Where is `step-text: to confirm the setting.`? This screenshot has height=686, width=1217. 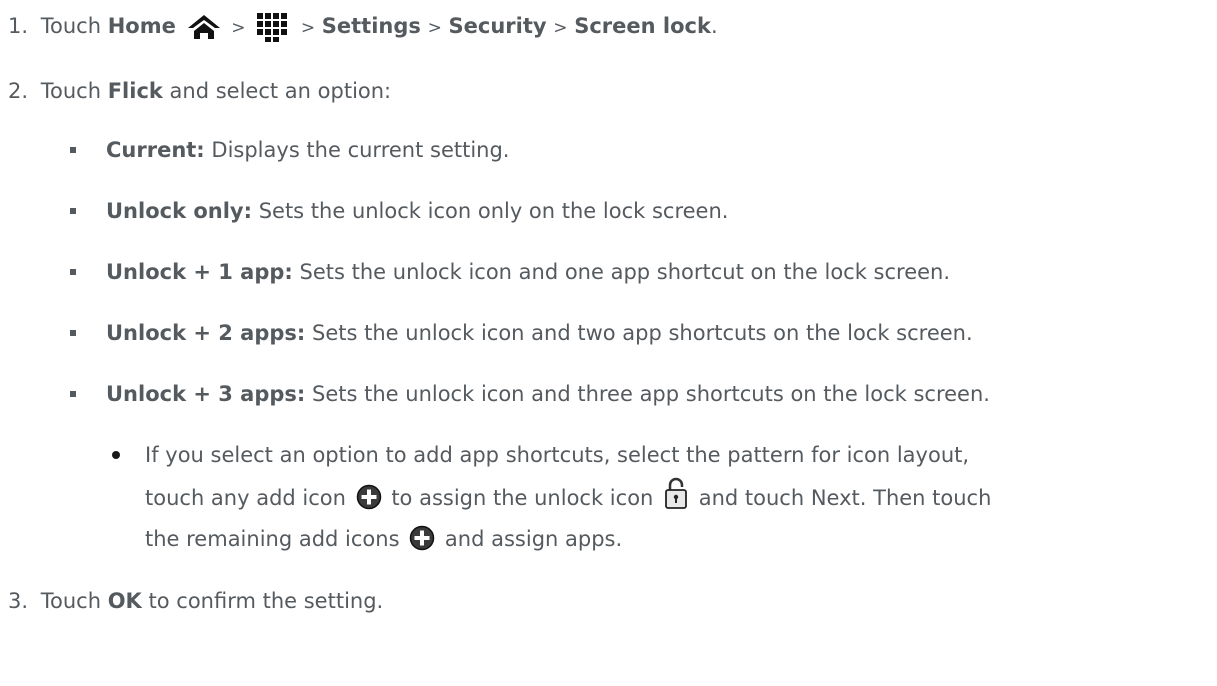 step-text: to confirm the setting. is located at coordinates (266, 601).